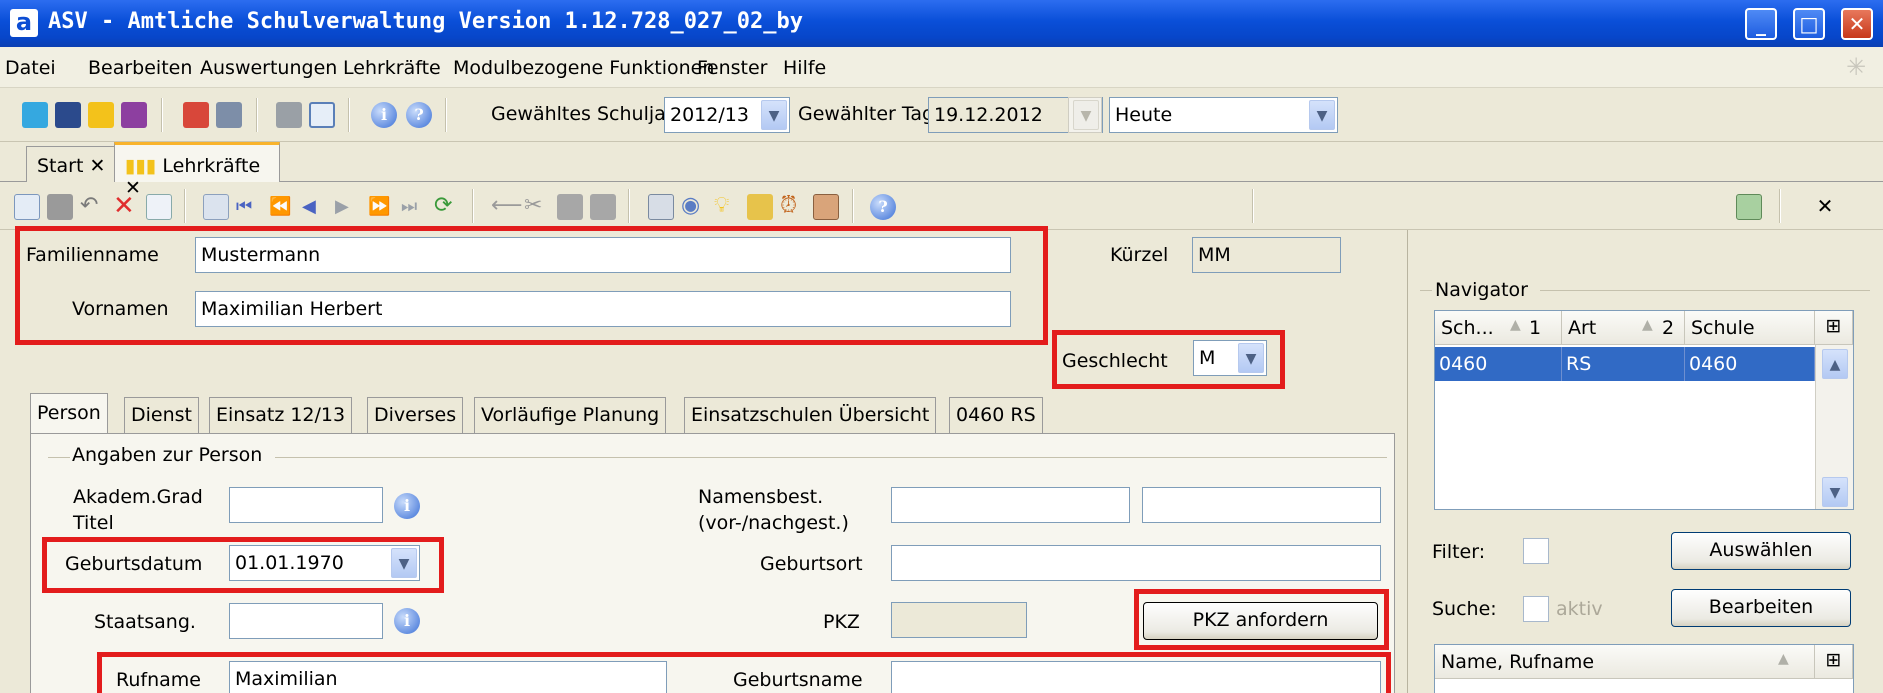  Describe the element at coordinates (866, 114) in the screenshot. I see `tag-label: Gewählter Tag` at that location.